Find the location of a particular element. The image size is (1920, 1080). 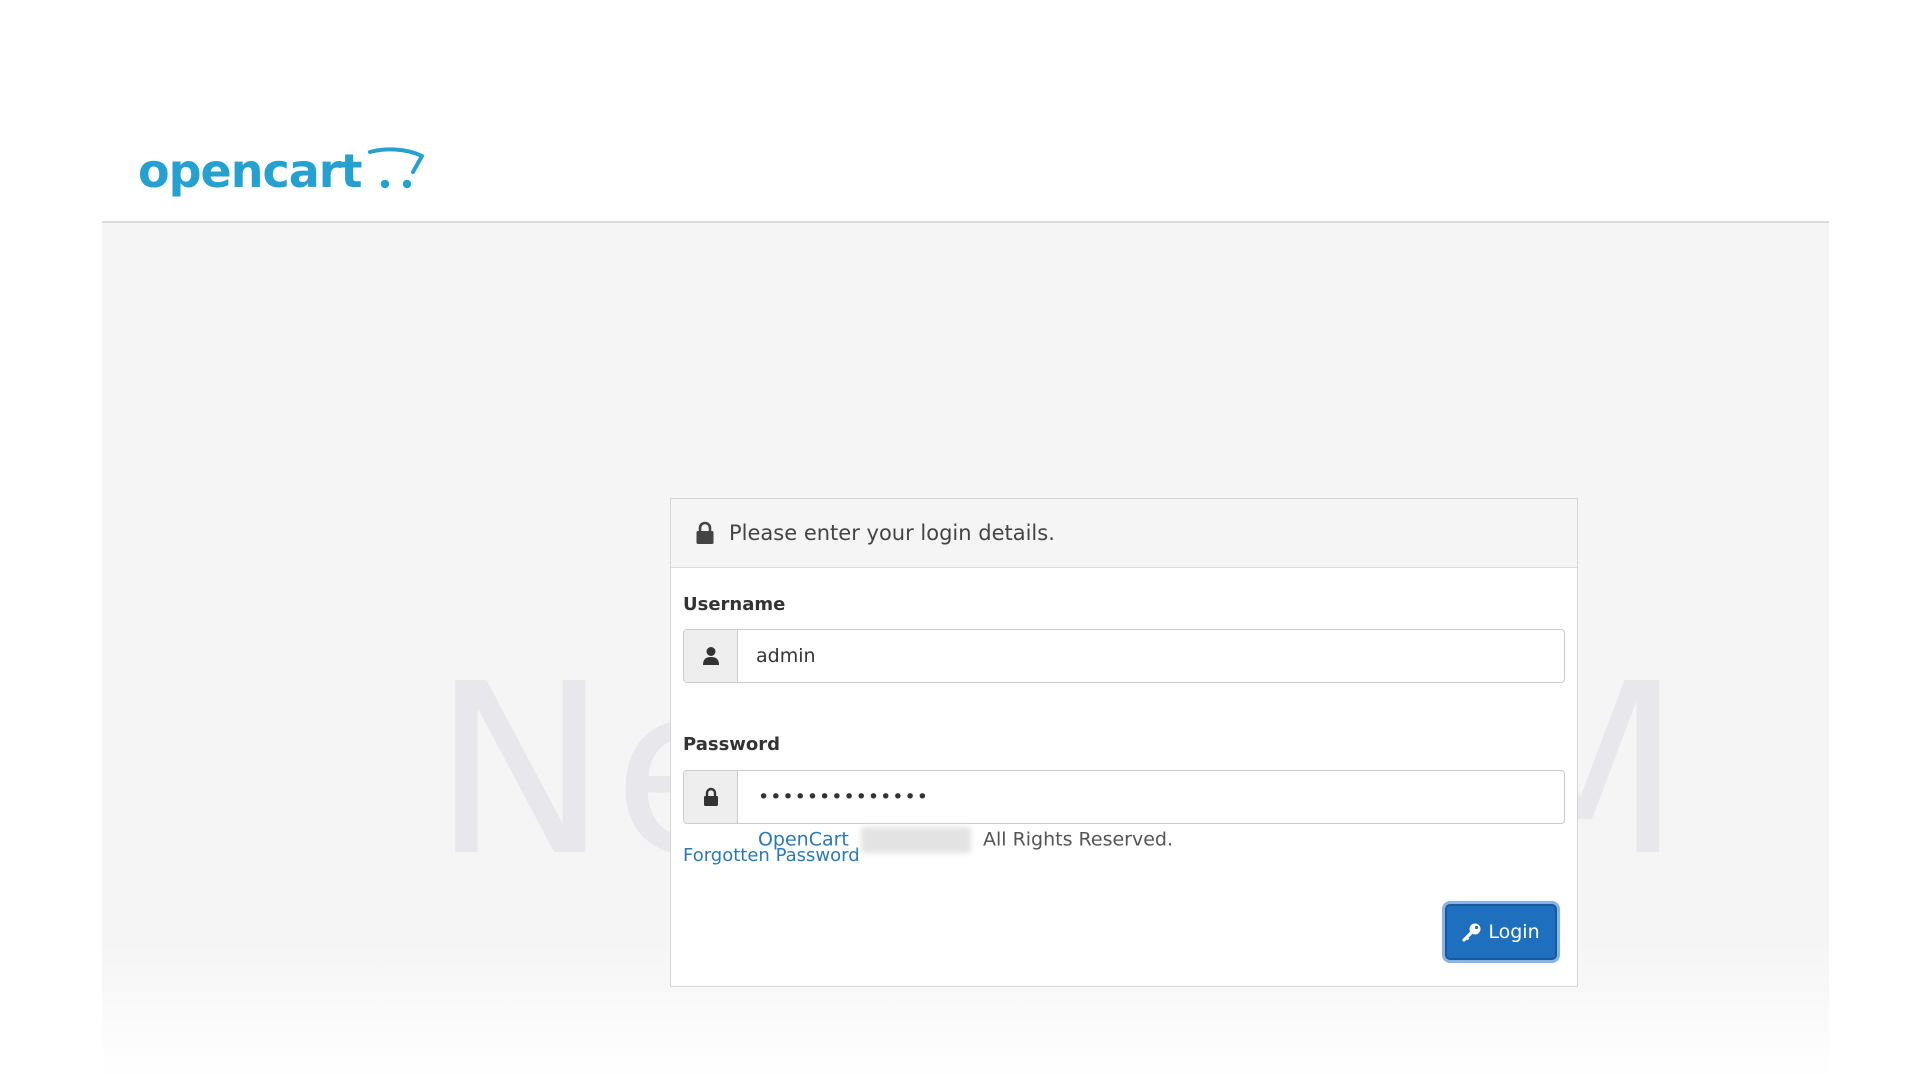

logo-text: opencart is located at coordinates (250, 171).